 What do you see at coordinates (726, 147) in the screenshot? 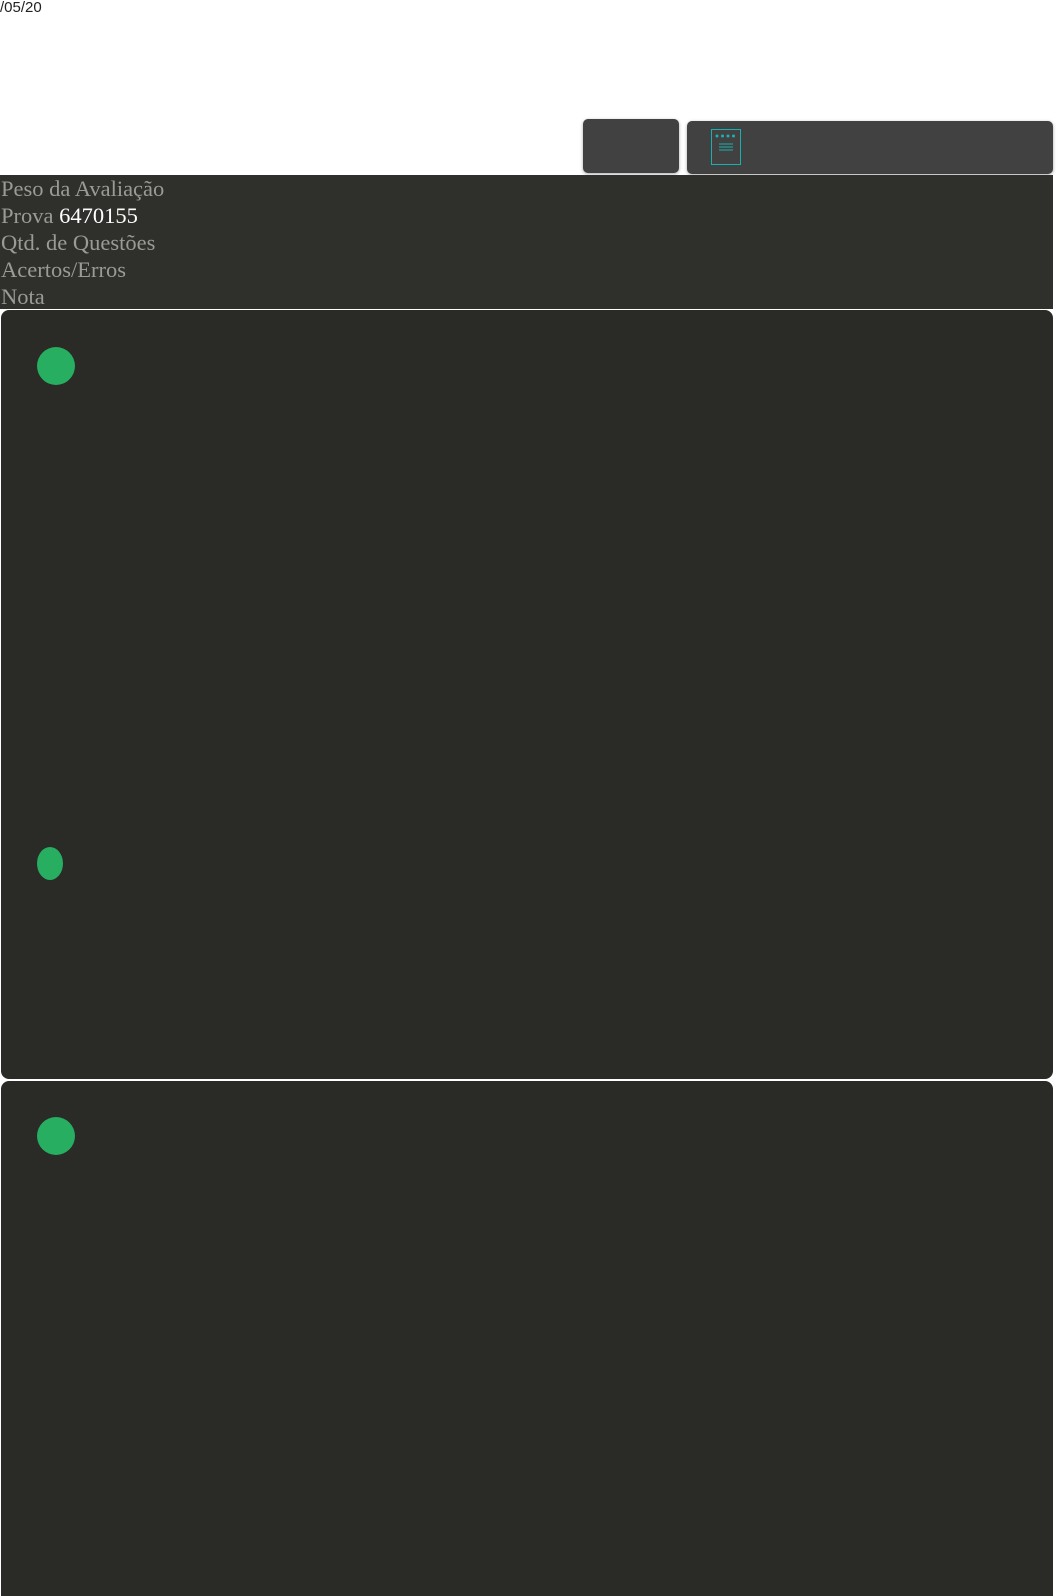
I see `document-icon` at bounding box center [726, 147].